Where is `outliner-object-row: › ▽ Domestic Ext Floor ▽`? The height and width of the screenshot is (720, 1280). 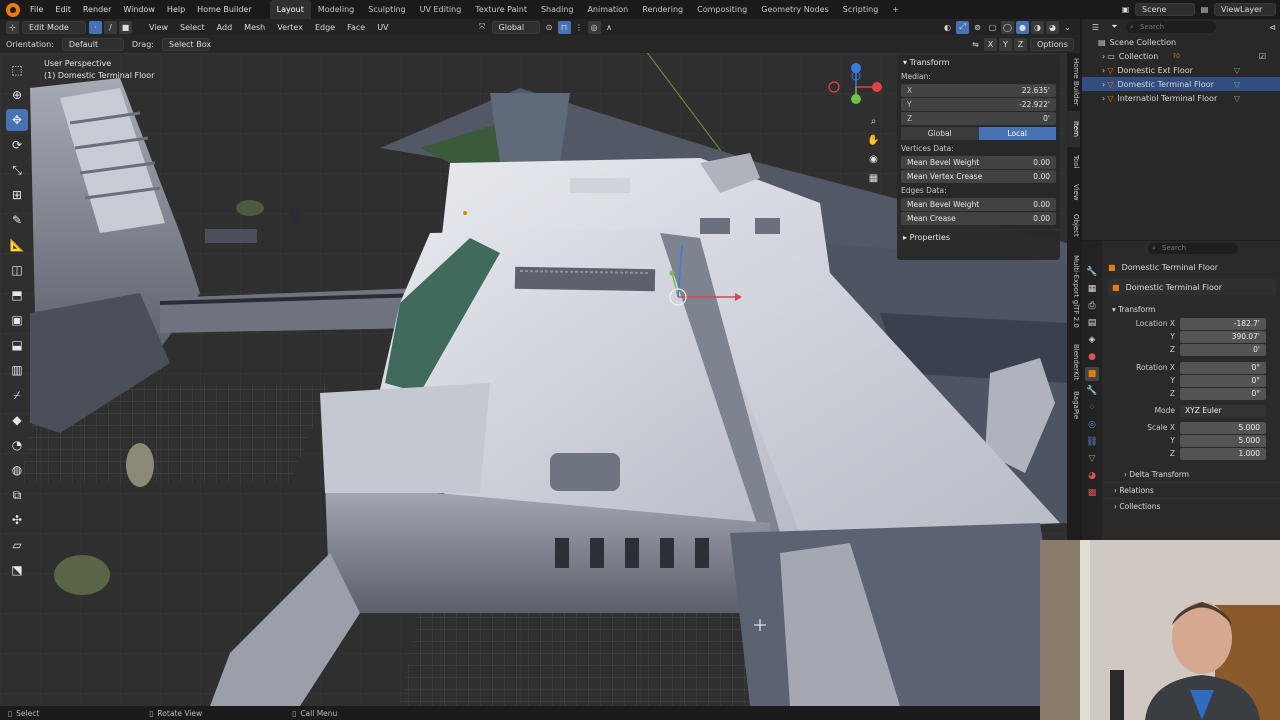 outliner-object-row: › ▽ Domestic Ext Floor ▽ is located at coordinates (1181, 70).